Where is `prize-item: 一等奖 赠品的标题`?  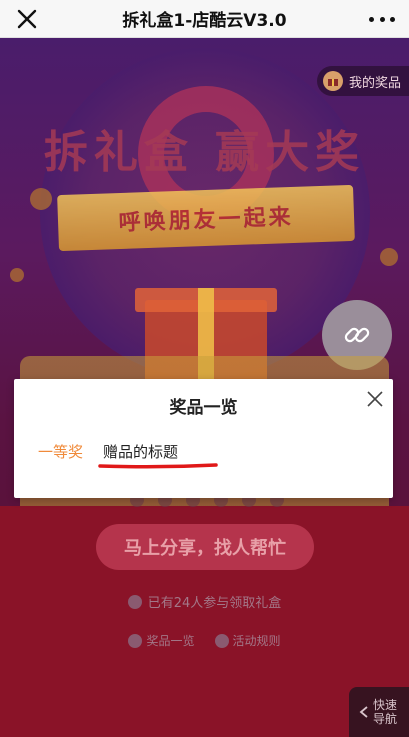
prize-item: 一等奖 赠品的标题 is located at coordinates (108, 451).